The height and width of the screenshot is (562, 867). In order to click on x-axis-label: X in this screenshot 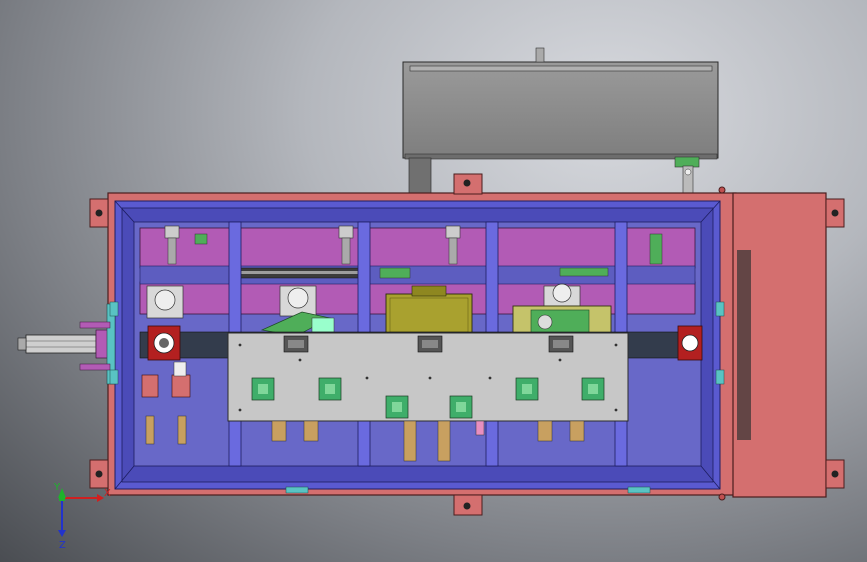, I will do `click(107, 493)`.